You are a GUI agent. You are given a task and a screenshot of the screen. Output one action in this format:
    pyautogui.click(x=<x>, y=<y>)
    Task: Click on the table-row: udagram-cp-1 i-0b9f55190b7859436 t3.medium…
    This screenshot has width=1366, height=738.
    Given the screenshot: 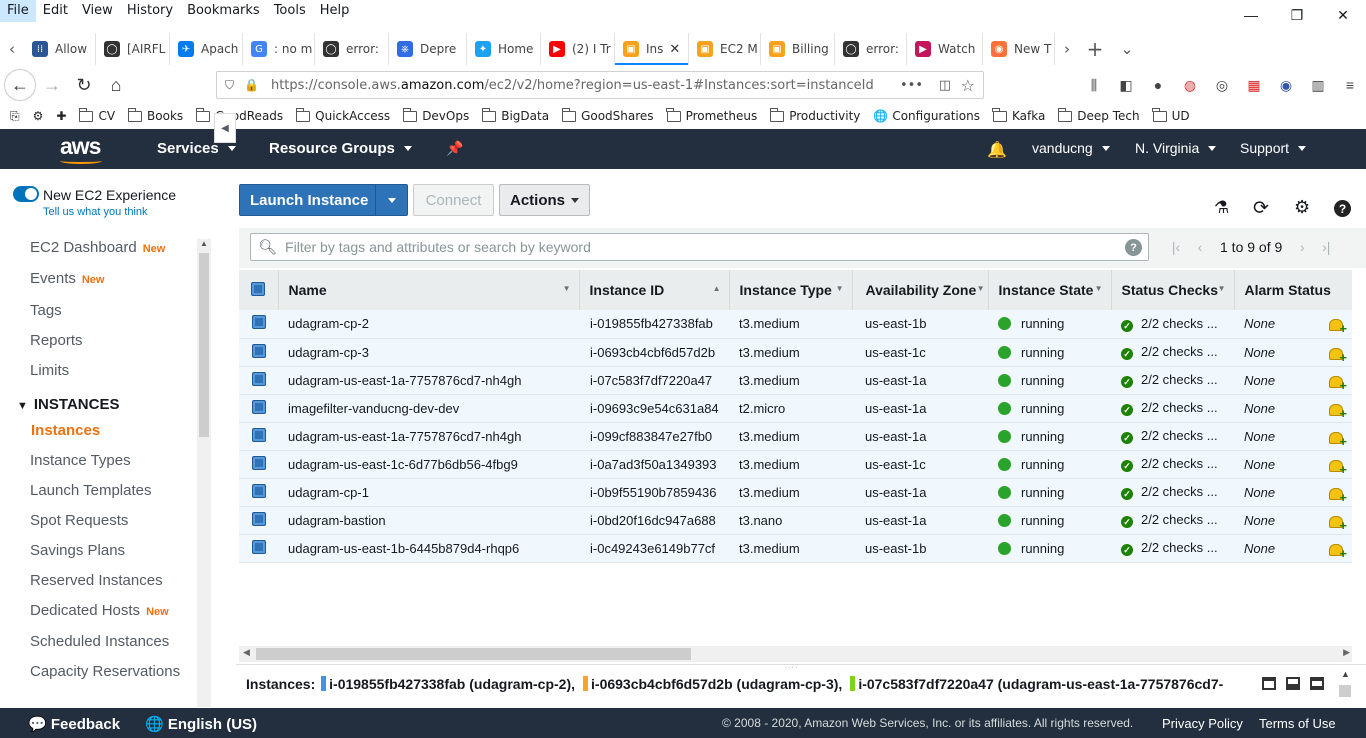 What is the action you would take?
    pyautogui.click(x=795, y=492)
    